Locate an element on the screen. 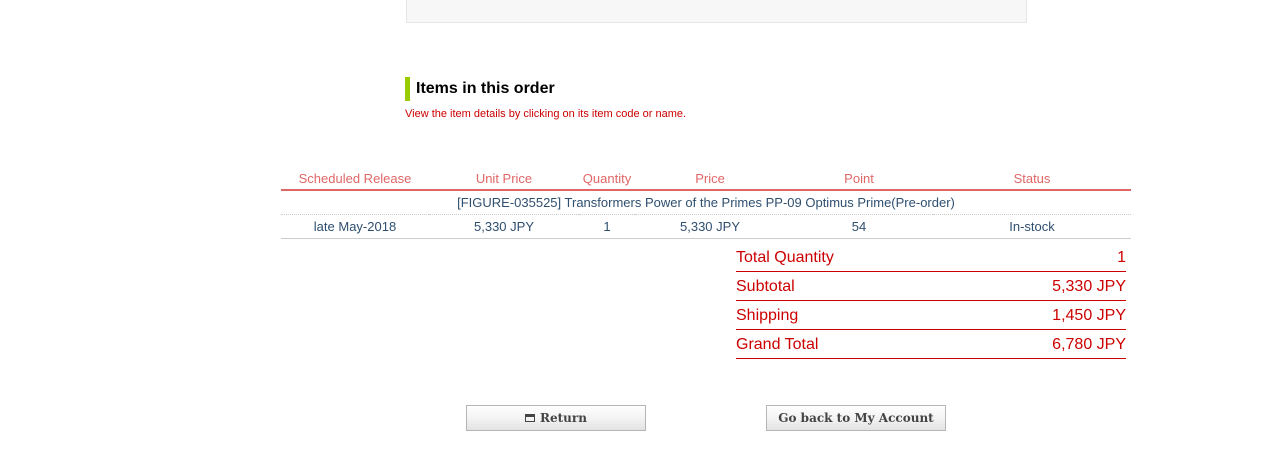 The image size is (1261, 451). header-point: Point is located at coordinates (859, 179).